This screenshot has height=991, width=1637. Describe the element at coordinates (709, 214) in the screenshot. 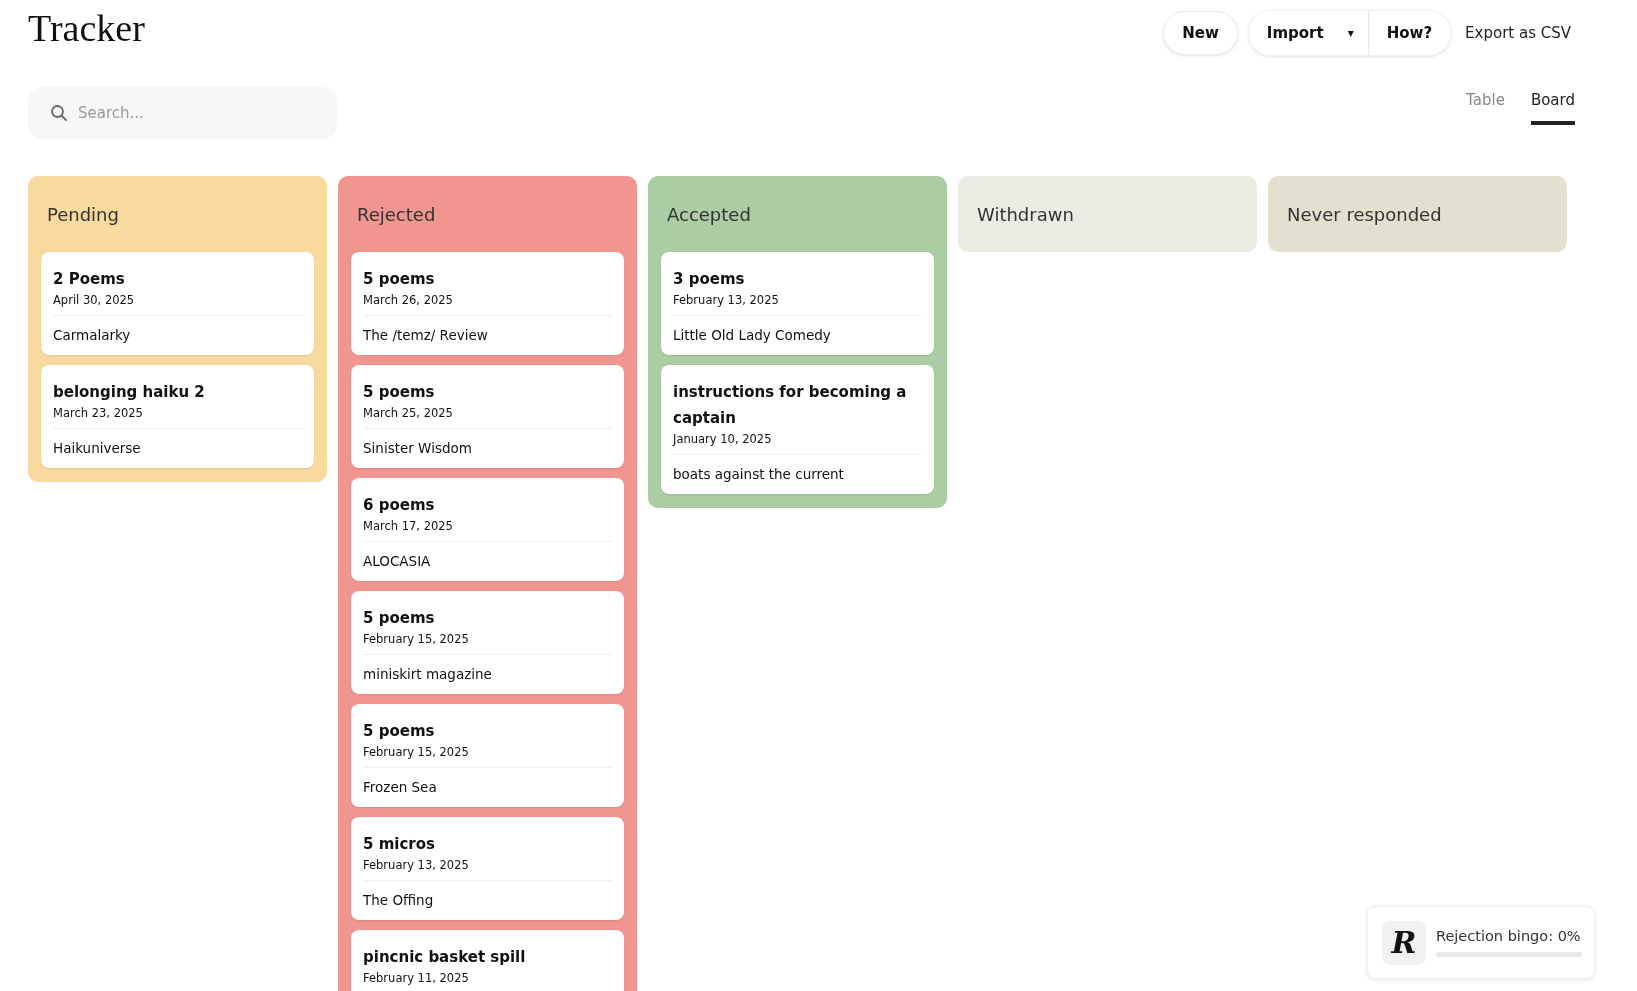

I see `column-title: Accepted` at that location.